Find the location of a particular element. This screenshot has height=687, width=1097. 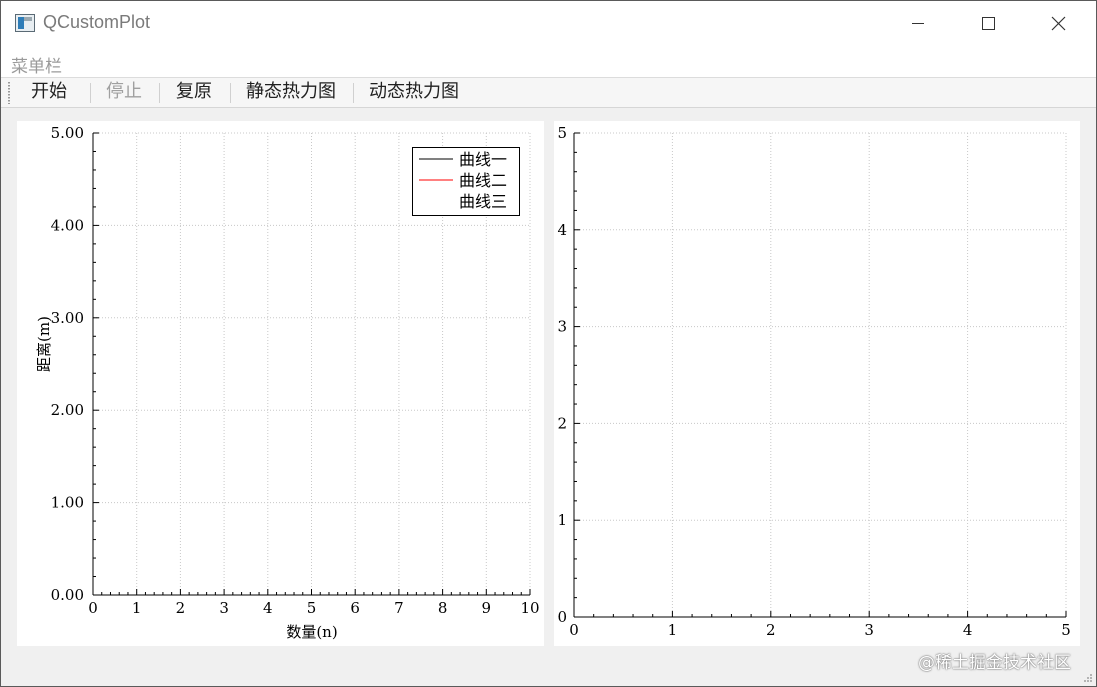

start-button: 开始 is located at coordinates (49, 92).